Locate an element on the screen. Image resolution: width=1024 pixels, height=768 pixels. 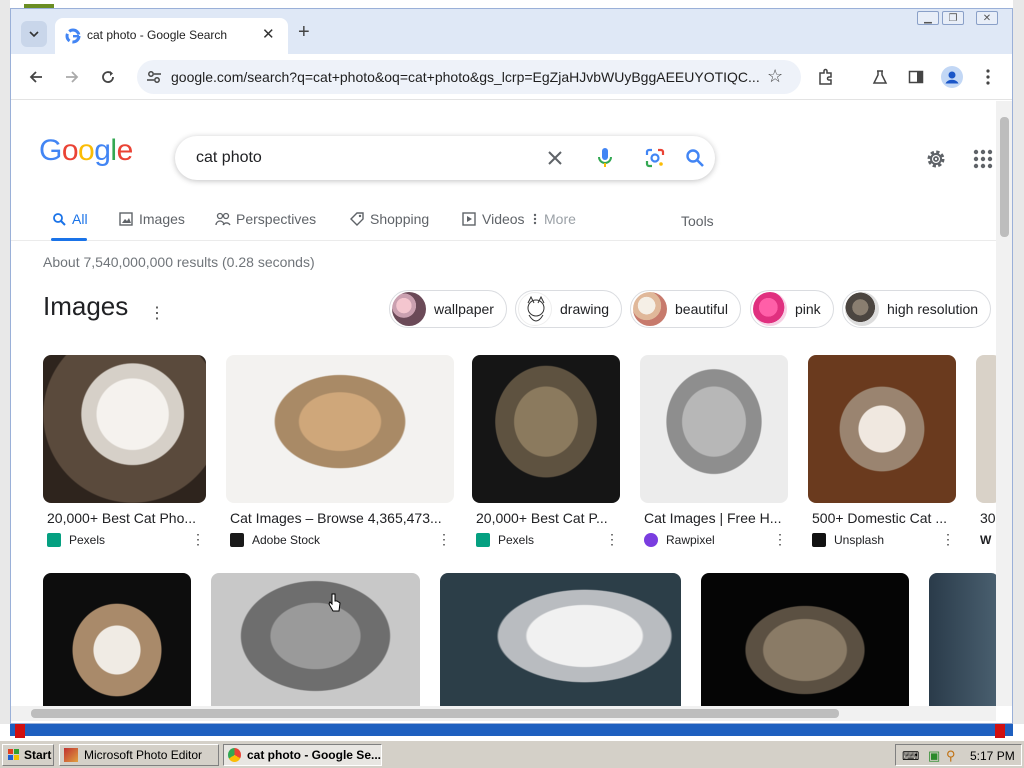
tab-images: Images is located at coordinates (151, 219).